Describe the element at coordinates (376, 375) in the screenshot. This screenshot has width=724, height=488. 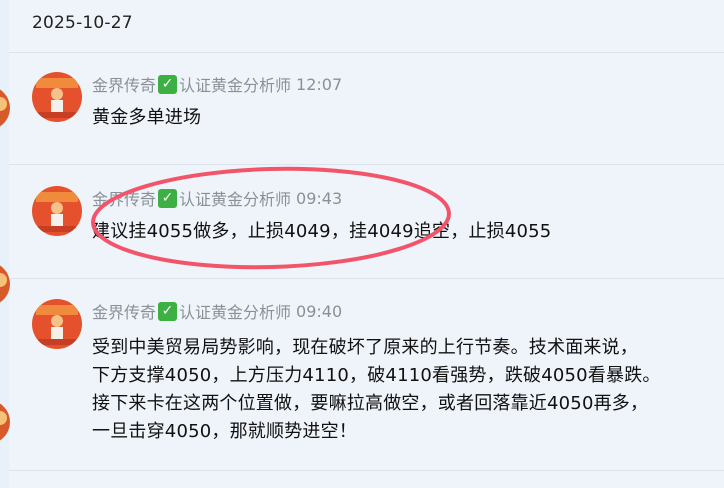
I see `message-line: 下方支撑4050，上方压力4110，破4110看强势，跌破4050看暴跌。` at that location.